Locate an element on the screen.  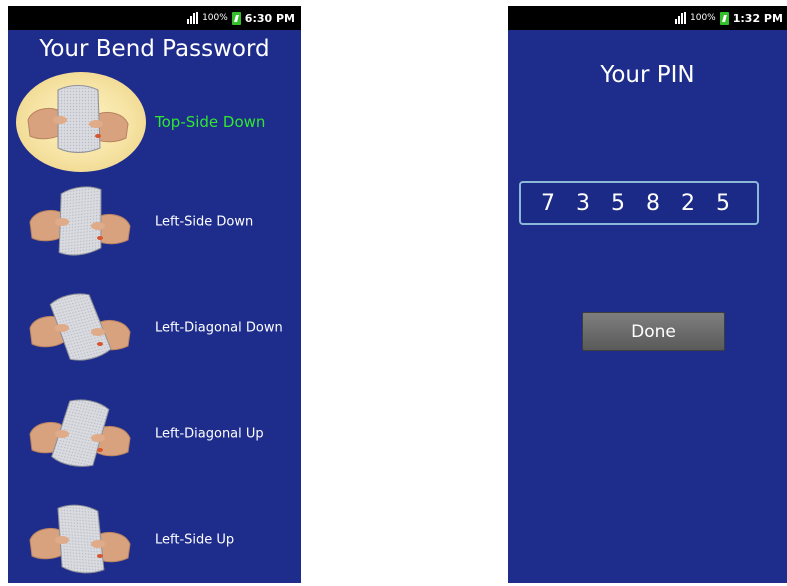
page-title: Your Bend Password is located at coordinates (154, 49).